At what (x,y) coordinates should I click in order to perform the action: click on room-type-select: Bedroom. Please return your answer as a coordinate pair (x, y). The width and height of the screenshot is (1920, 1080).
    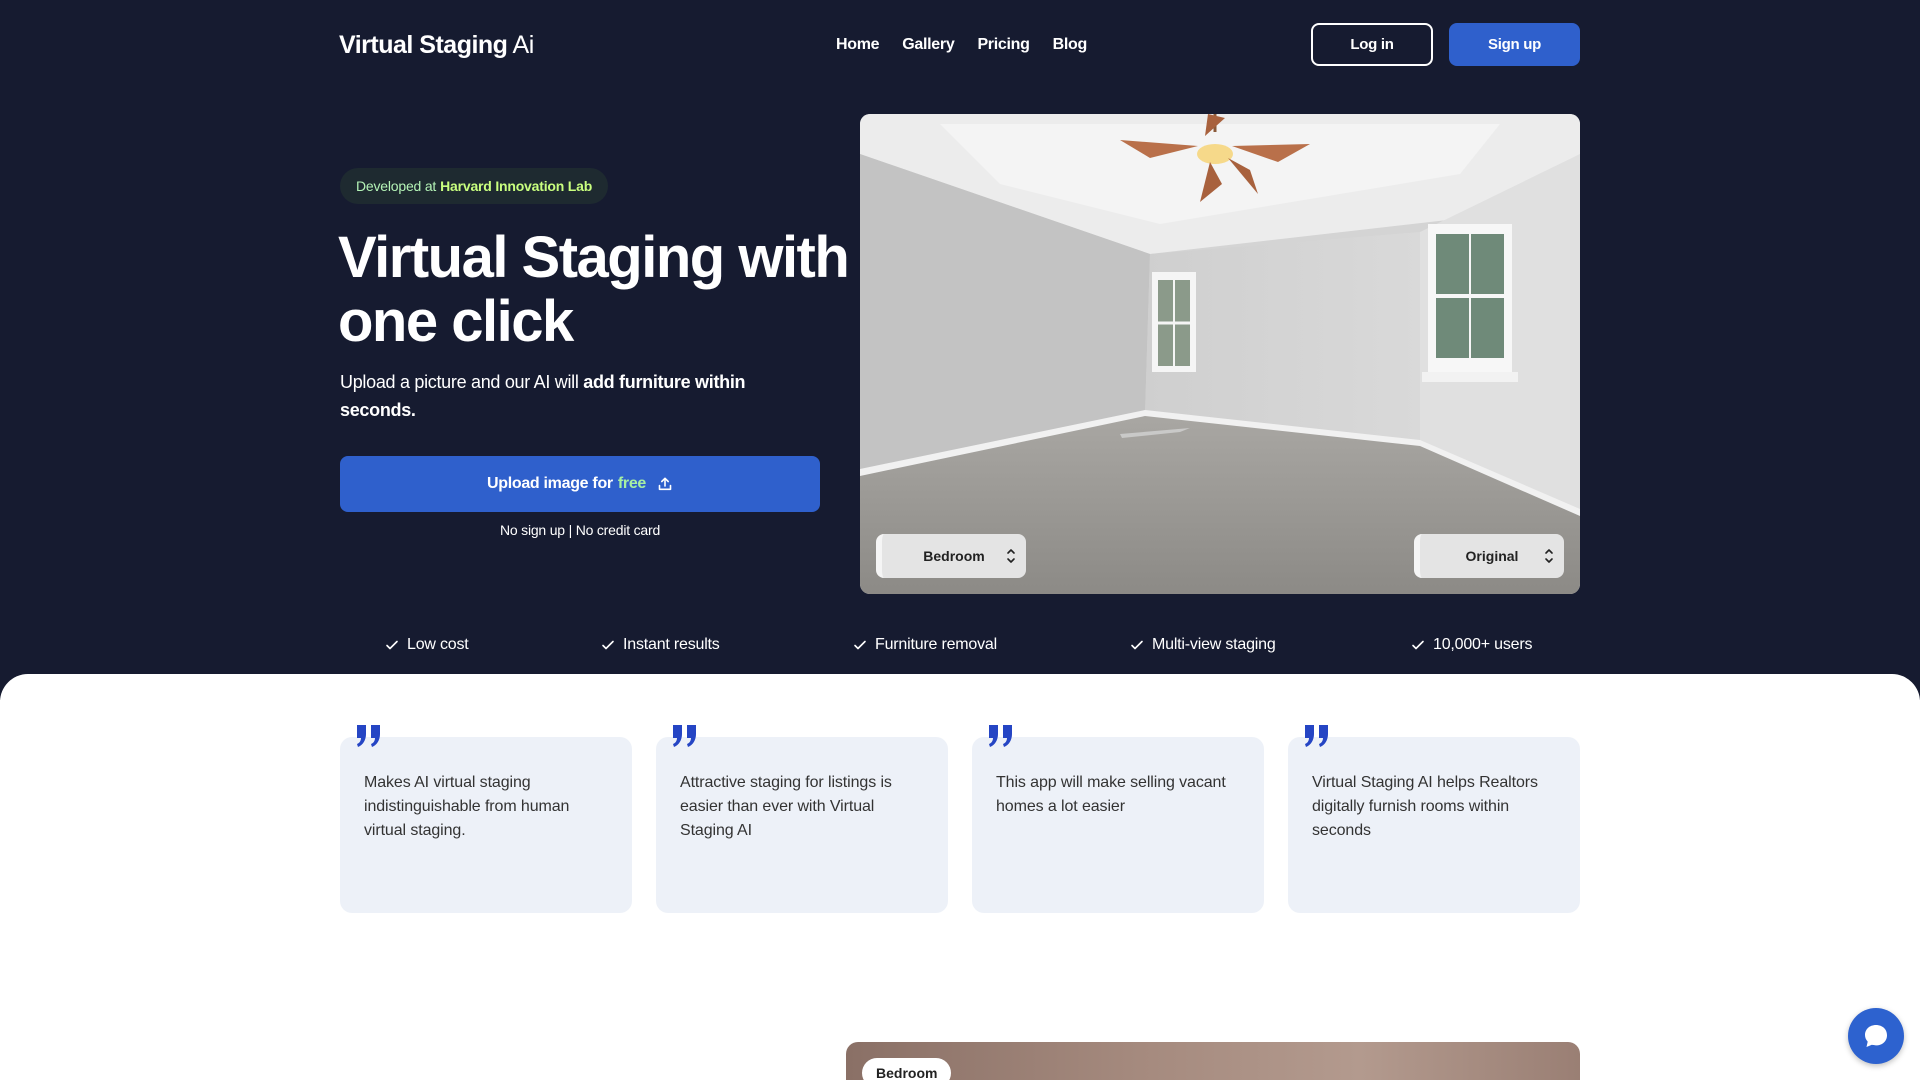
    Looking at the image, I should click on (951, 556).